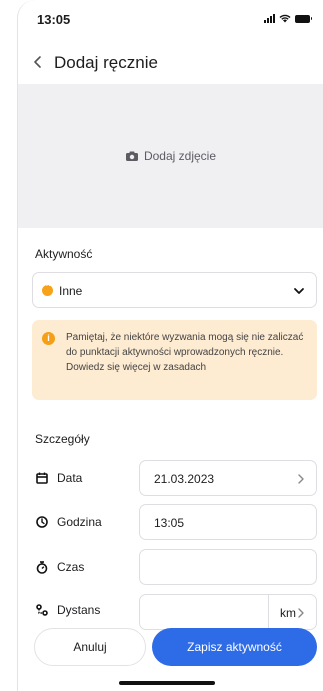 The height and width of the screenshot is (691, 323). I want to click on stopwatch-icon, so click(42, 567).